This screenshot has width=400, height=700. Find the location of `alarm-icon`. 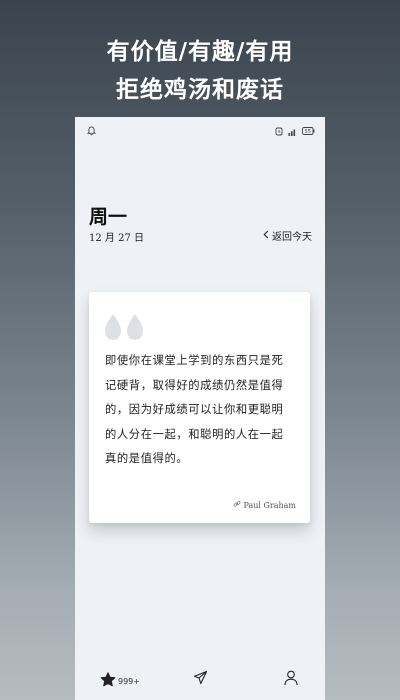

alarm-icon is located at coordinates (279, 130).